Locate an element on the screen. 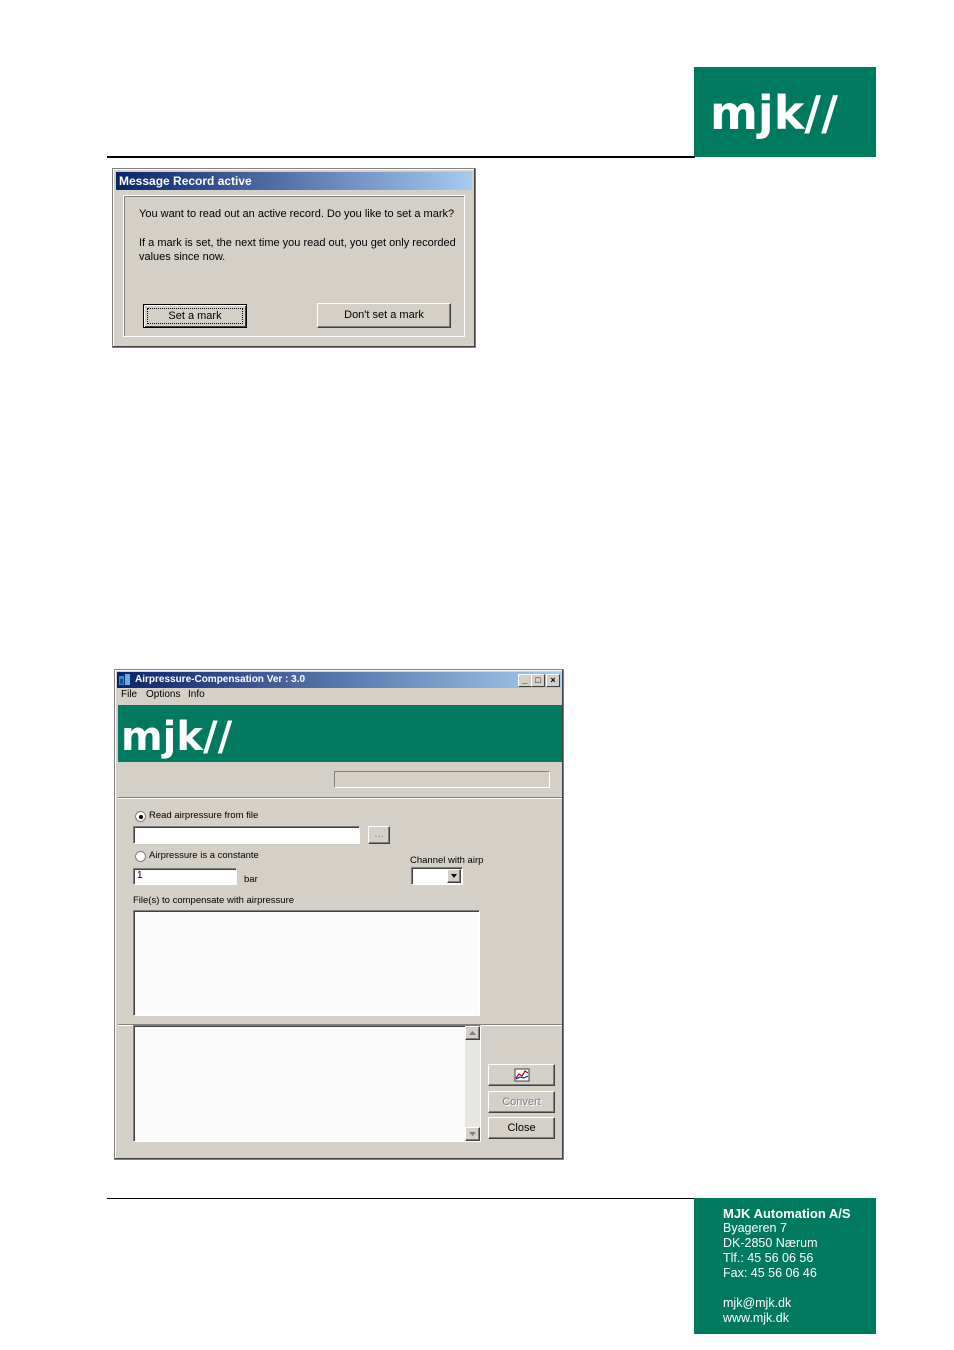 The width and height of the screenshot is (954, 1350). chevron-down-icon is located at coordinates (454, 876).